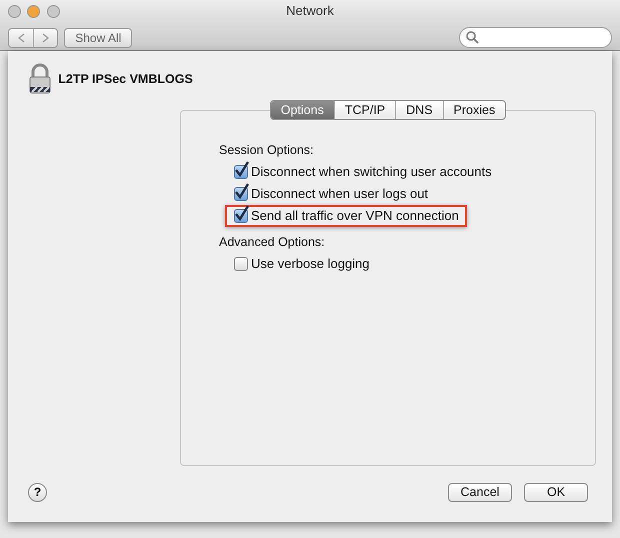 This screenshot has width=620, height=538. Describe the element at coordinates (302, 110) in the screenshot. I see `tab: Options` at that location.